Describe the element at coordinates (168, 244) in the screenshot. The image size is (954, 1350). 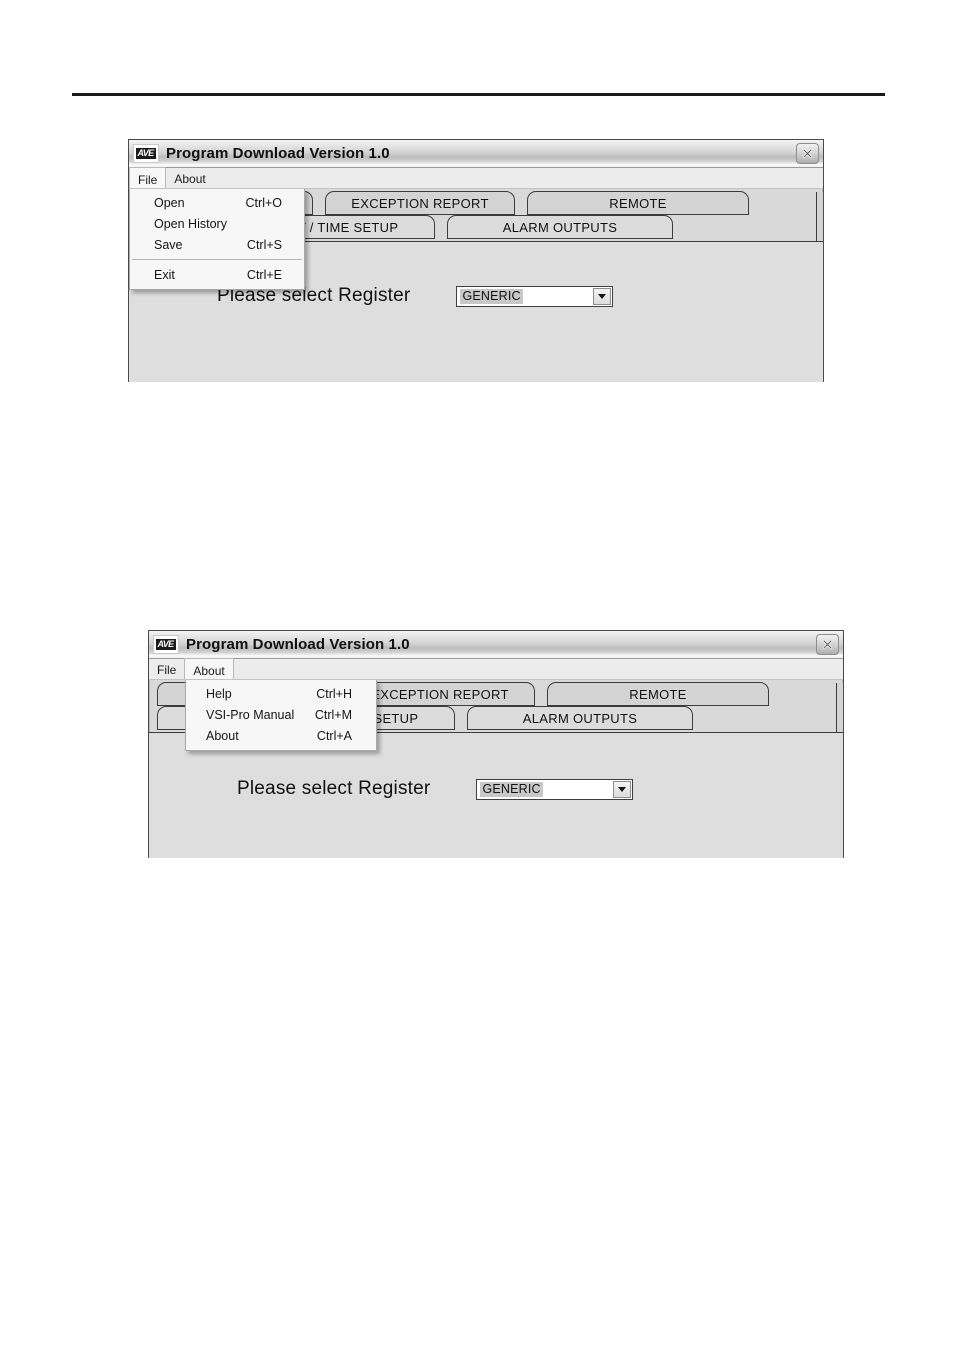
I see `menu-item-save-label: Save` at that location.